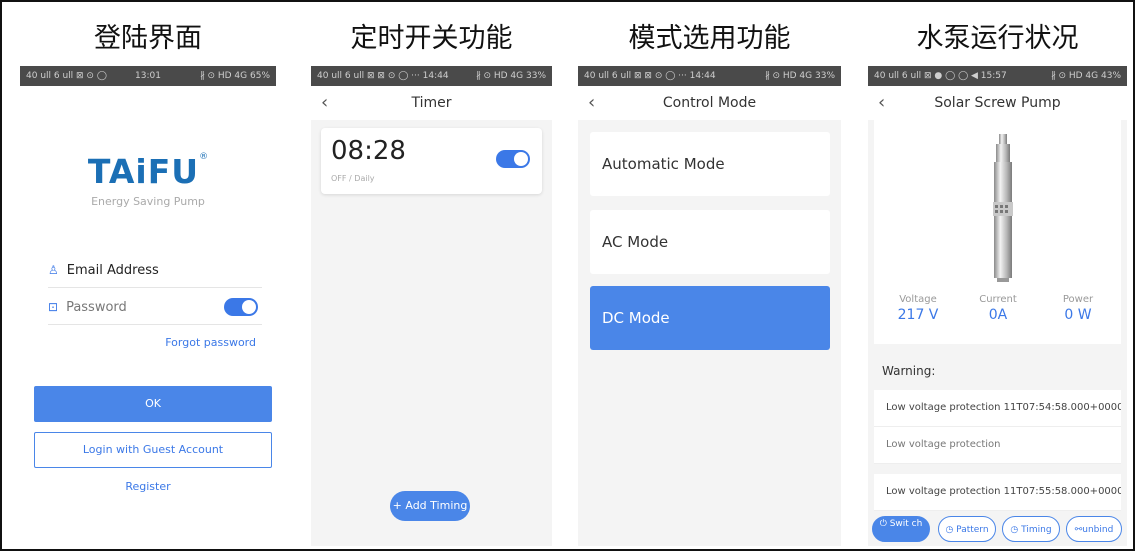 This screenshot has width=1135, height=551. Describe the element at coordinates (148, 486) in the screenshot. I see `register-link: Register` at that location.